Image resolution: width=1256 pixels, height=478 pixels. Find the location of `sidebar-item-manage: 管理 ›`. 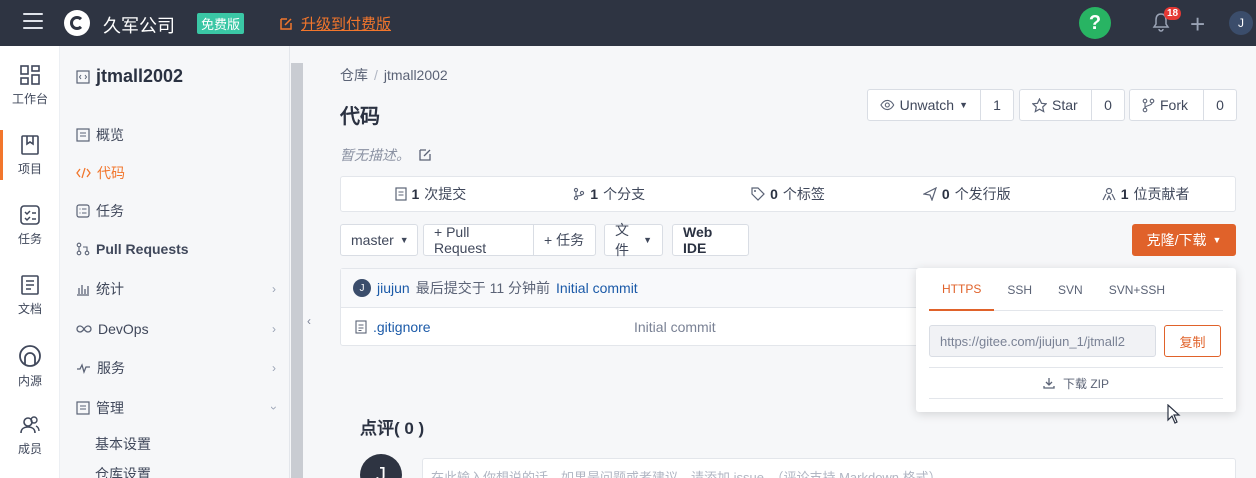

sidebar-item-manage: 管理 › is located at coordinates (178, 408).